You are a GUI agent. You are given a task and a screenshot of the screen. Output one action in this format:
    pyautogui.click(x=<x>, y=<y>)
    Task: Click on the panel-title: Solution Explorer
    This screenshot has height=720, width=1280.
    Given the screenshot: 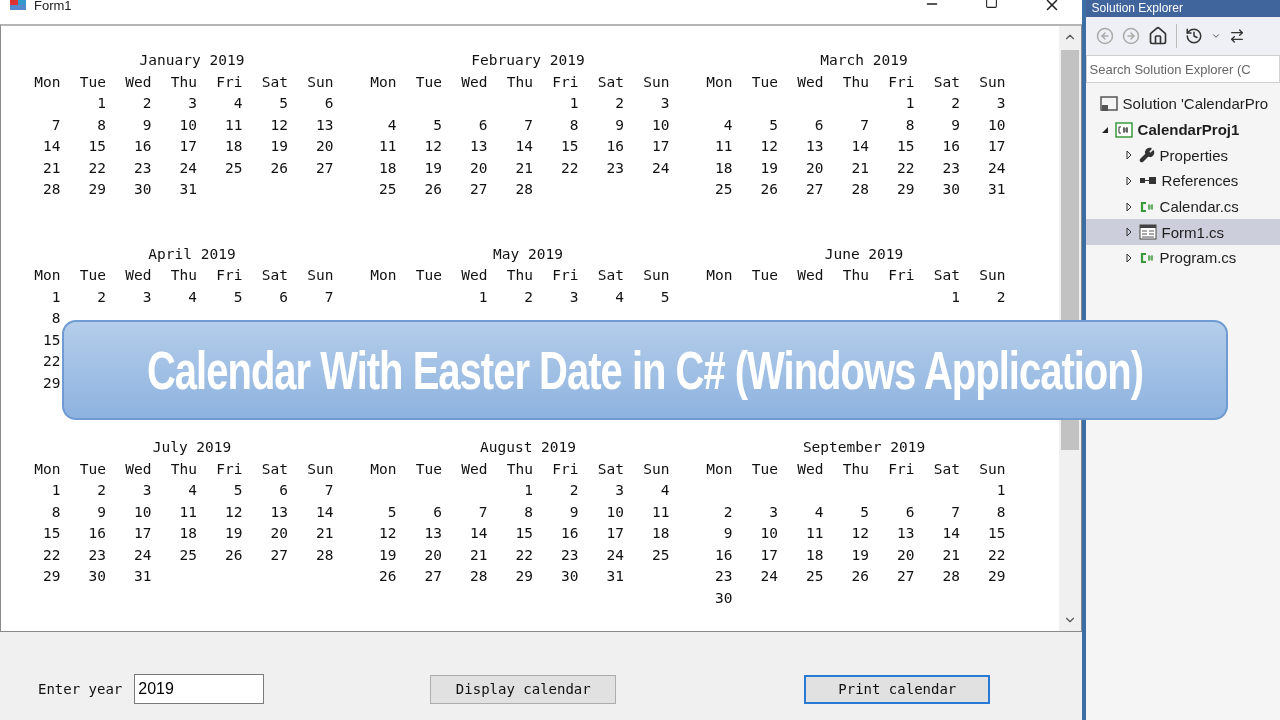 What is the action you would take?
    pyautogui.click(x=1137, y=8)
    